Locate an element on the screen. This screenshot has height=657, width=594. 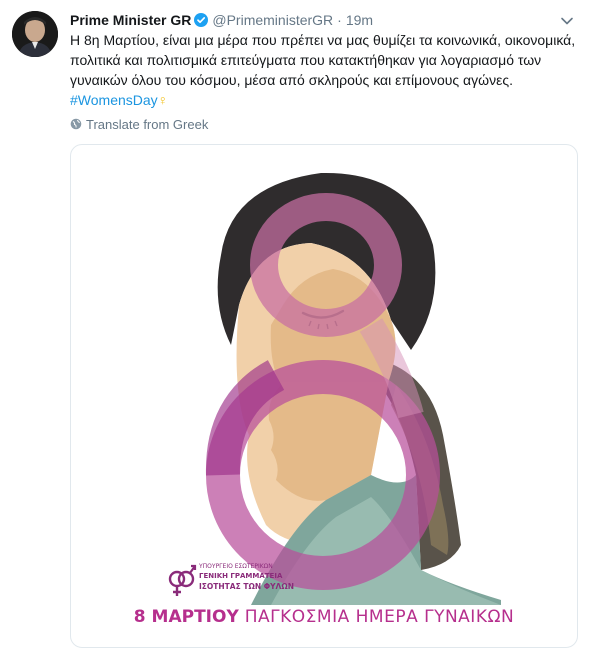
gender-symbols-icon is located at coordinates (182, 580).